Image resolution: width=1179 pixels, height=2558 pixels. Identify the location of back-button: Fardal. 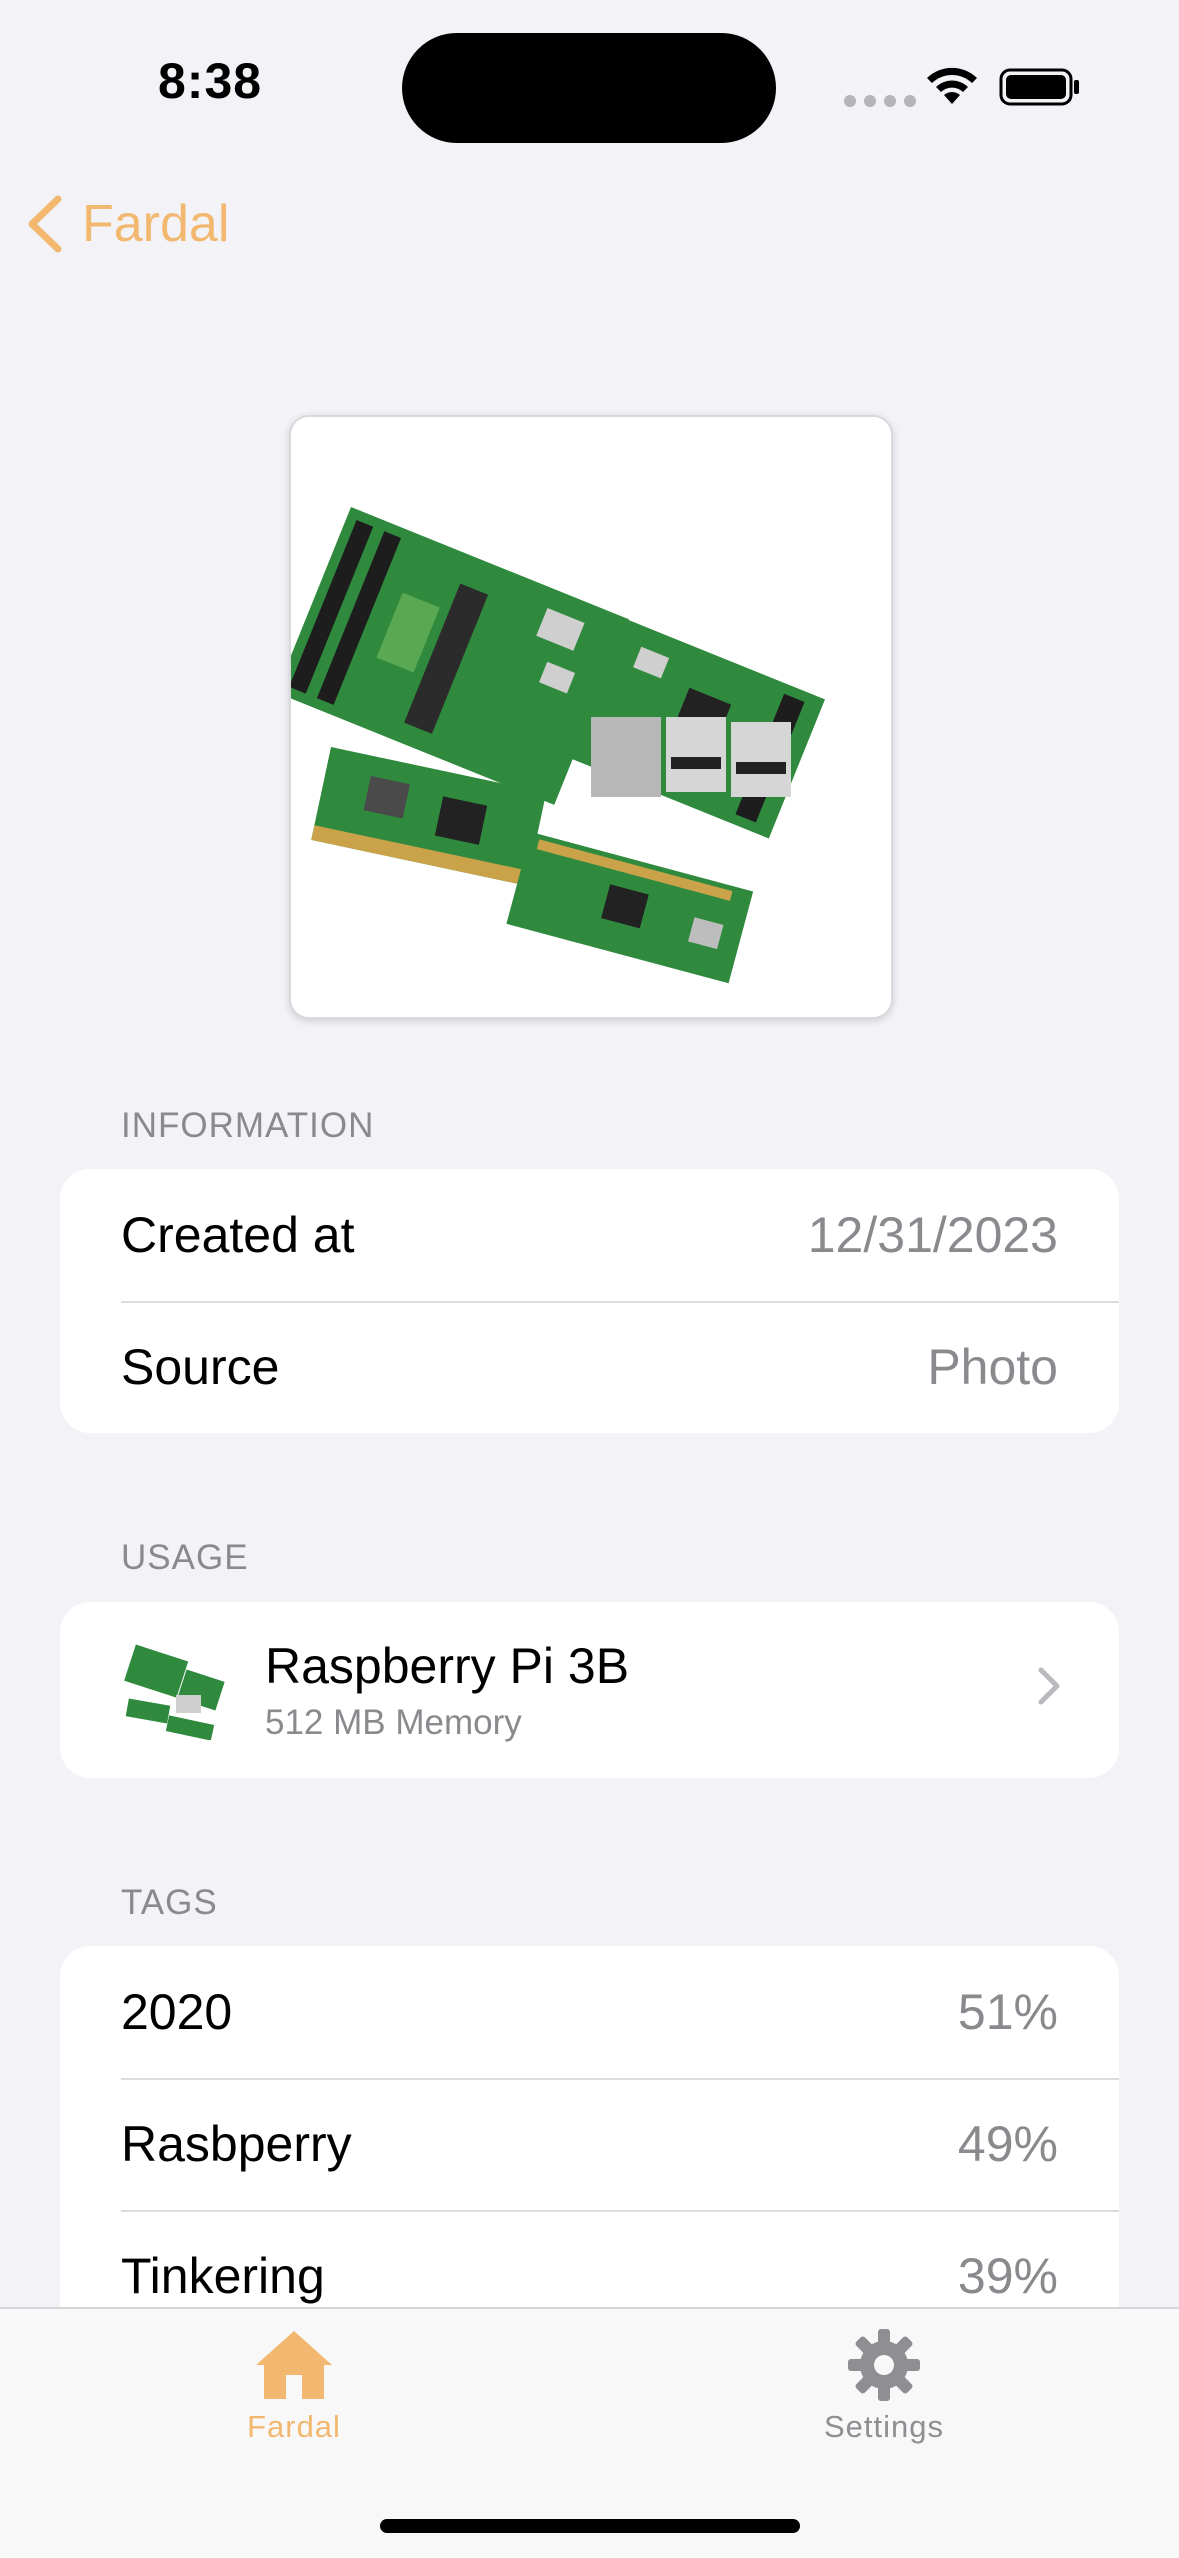
(126, 224).